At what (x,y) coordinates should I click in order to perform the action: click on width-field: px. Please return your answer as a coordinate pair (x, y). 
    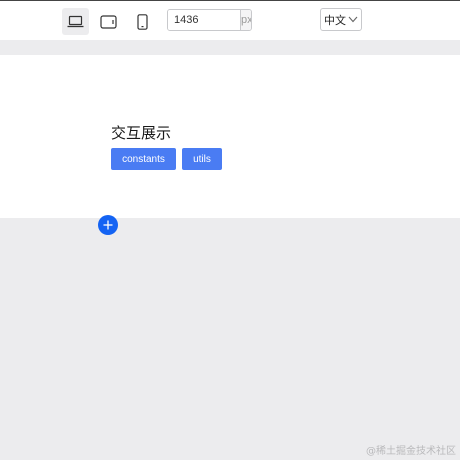
    Looking at the image, I should click on (209, 20).